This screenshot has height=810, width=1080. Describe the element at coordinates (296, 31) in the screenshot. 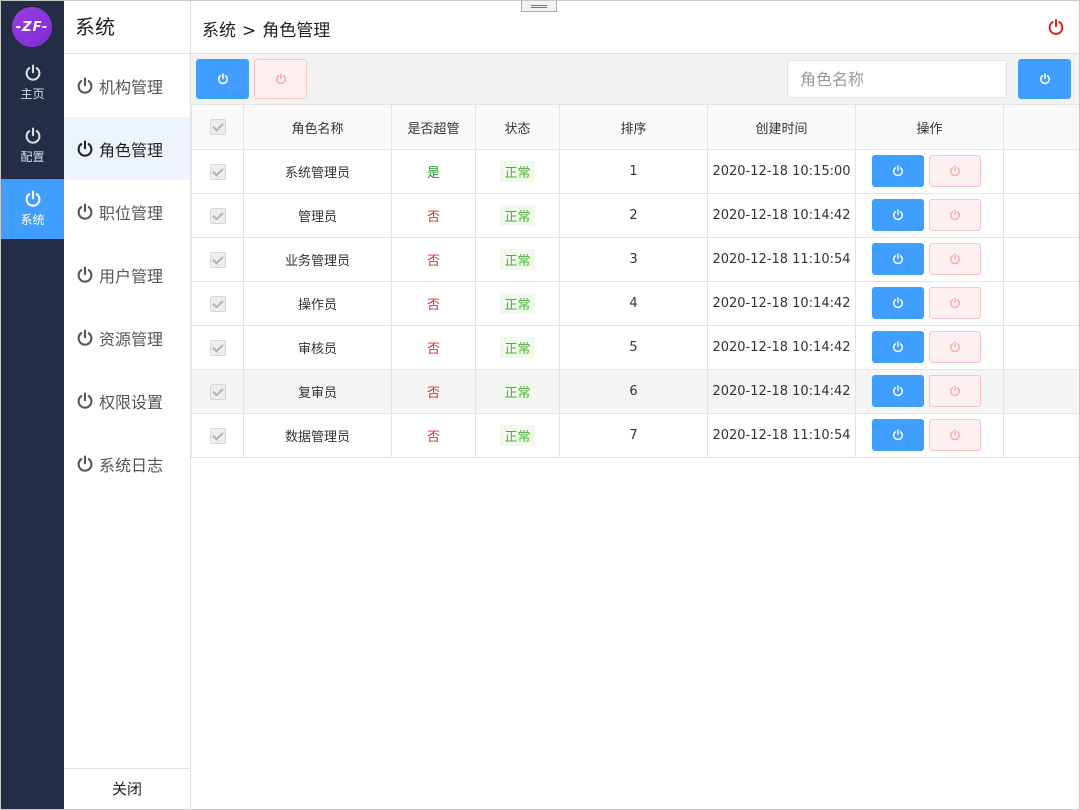

I see `breadcrumb-current: 角色管理` at that location.